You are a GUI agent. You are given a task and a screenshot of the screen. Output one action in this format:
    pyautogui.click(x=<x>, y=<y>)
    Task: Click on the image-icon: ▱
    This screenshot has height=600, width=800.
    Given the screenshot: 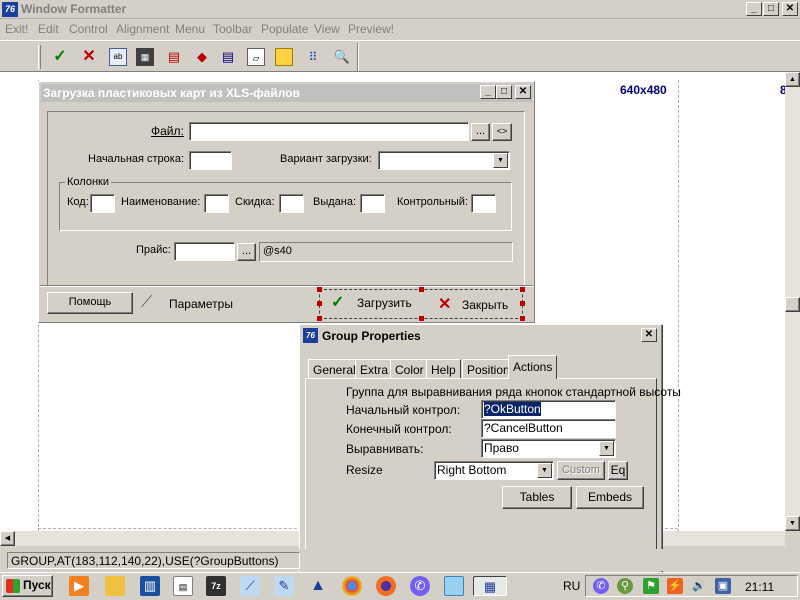 What is the action you would take?
    pyautogui.click(x=256, y=57)
    